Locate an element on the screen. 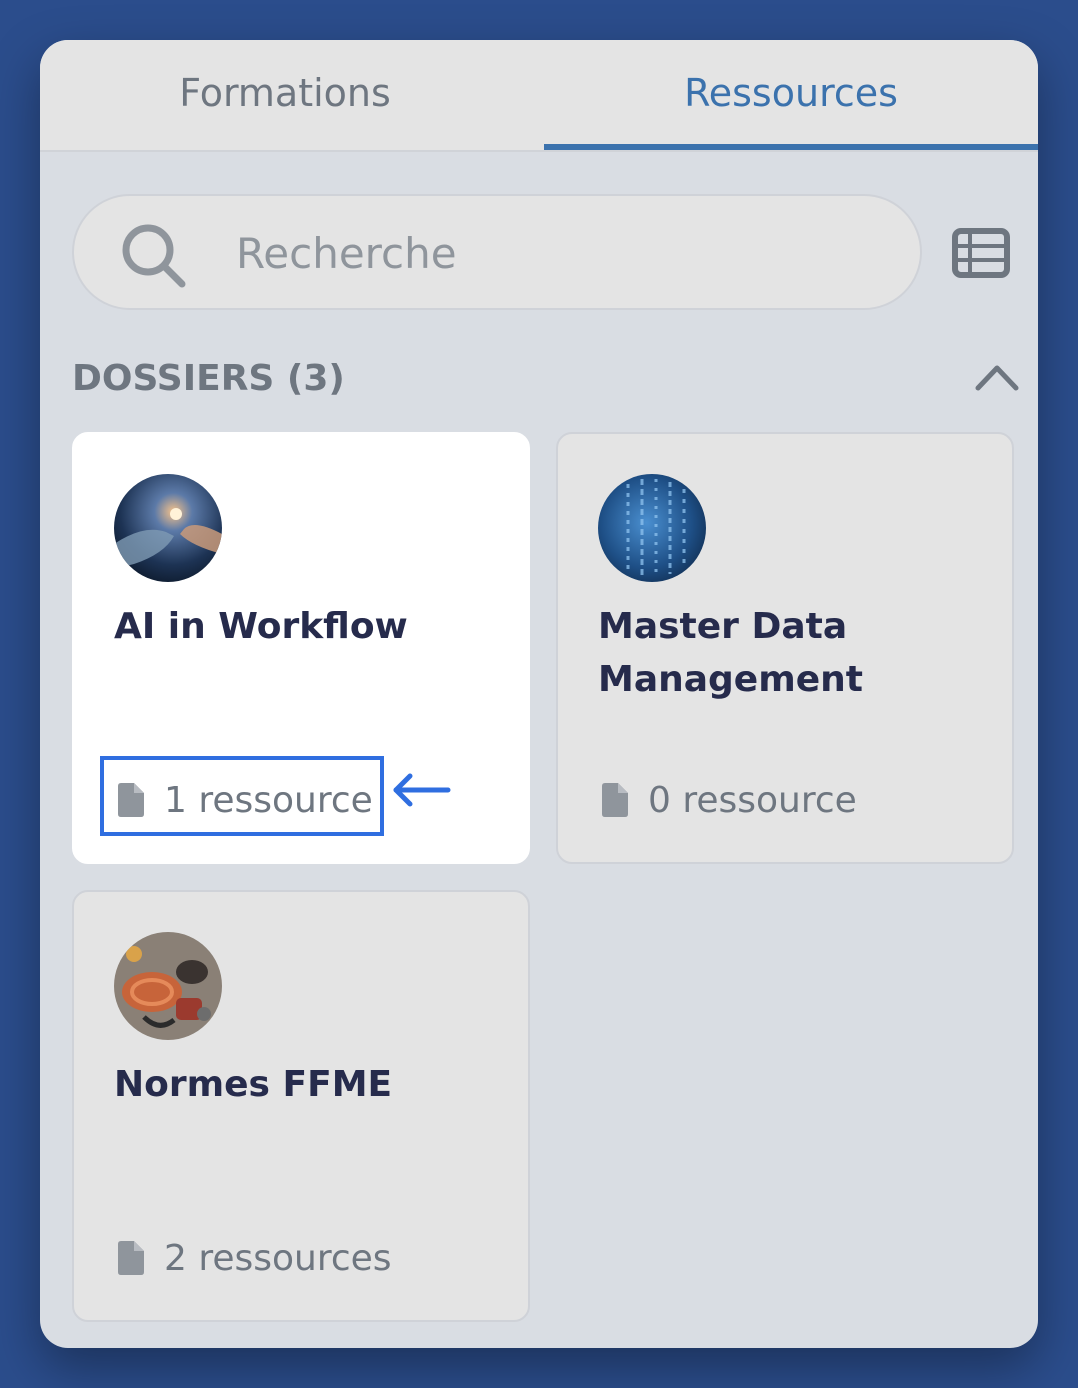  folder-title: AI in Workflow is located at coordinates (261, 626).